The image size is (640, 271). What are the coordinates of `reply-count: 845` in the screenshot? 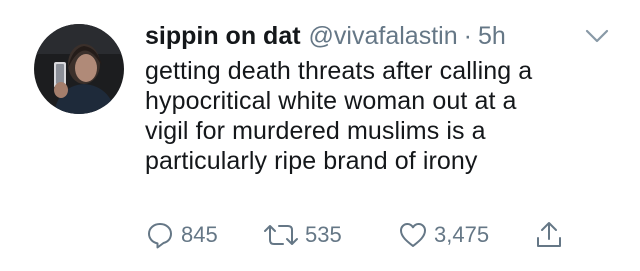 It's located at (199, 234).